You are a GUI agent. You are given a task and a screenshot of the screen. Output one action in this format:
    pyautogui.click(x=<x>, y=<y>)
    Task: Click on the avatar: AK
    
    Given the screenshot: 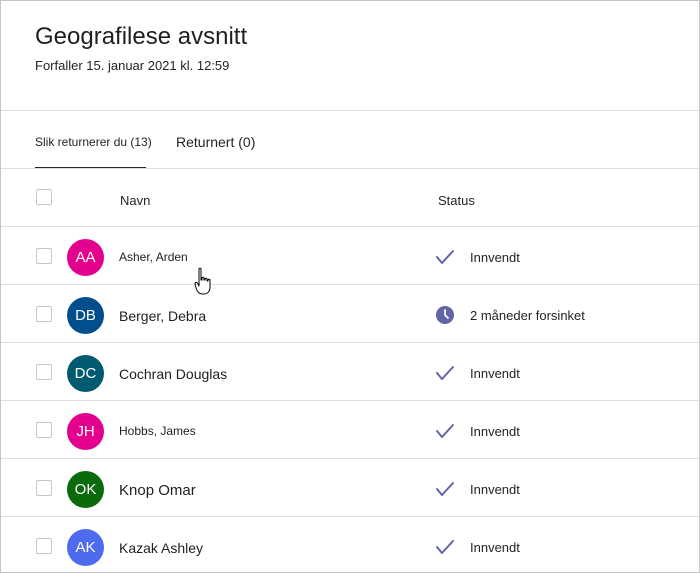 What is the action you would take?
    pyautogui.click(x=85, y=547)
    